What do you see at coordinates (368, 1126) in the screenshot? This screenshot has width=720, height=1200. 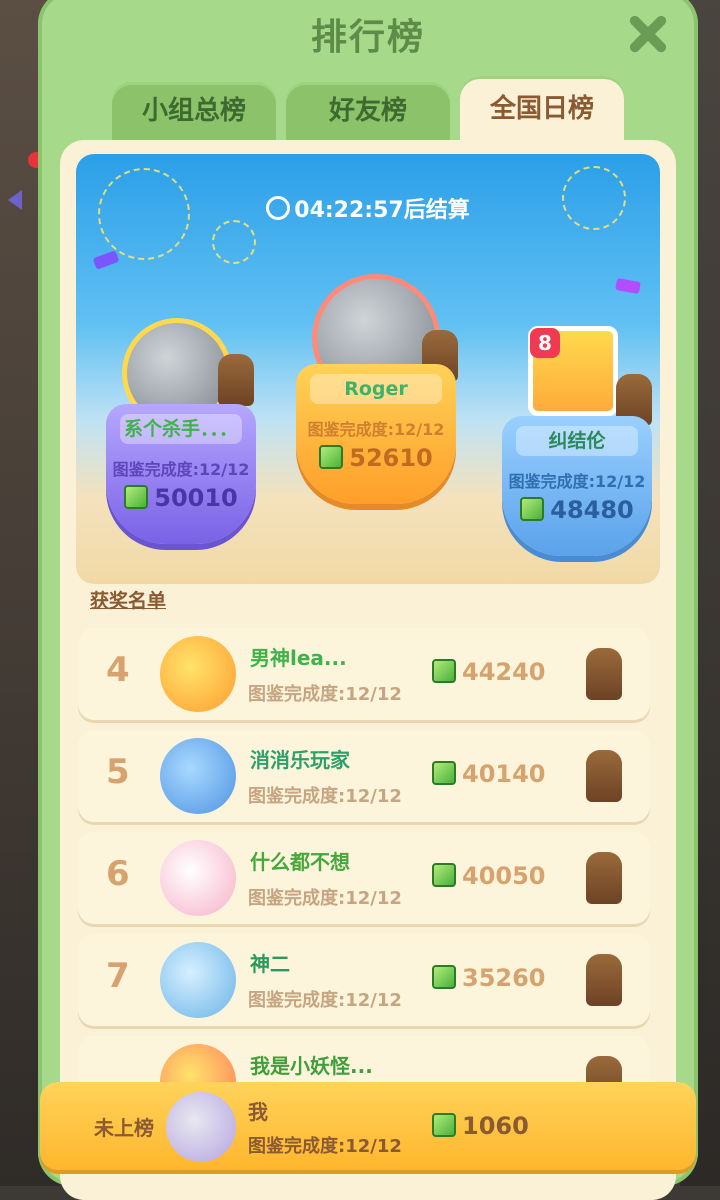 I see `my-rank-bar: 未上榜 我 图鉴完成度:12/12 1060` at bounding box center [368, 1126].